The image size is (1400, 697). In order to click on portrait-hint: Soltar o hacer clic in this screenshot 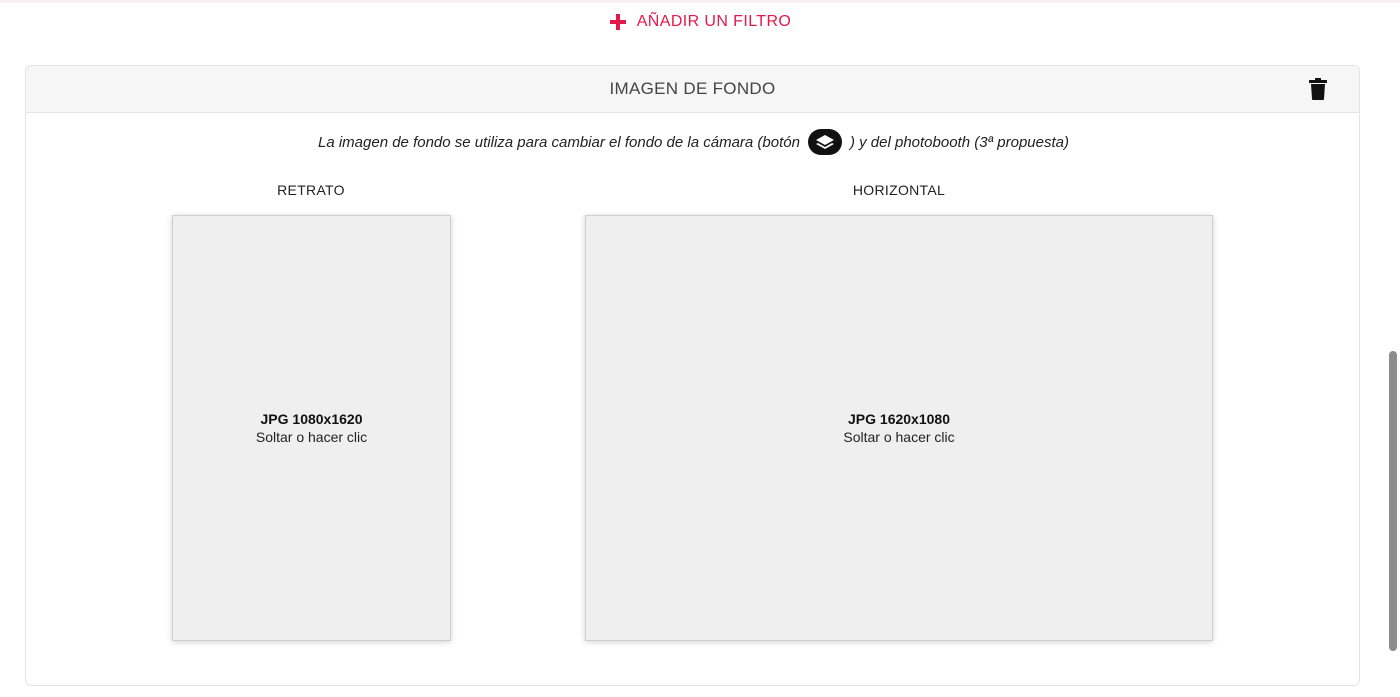, I will do `click(311, 437)`.